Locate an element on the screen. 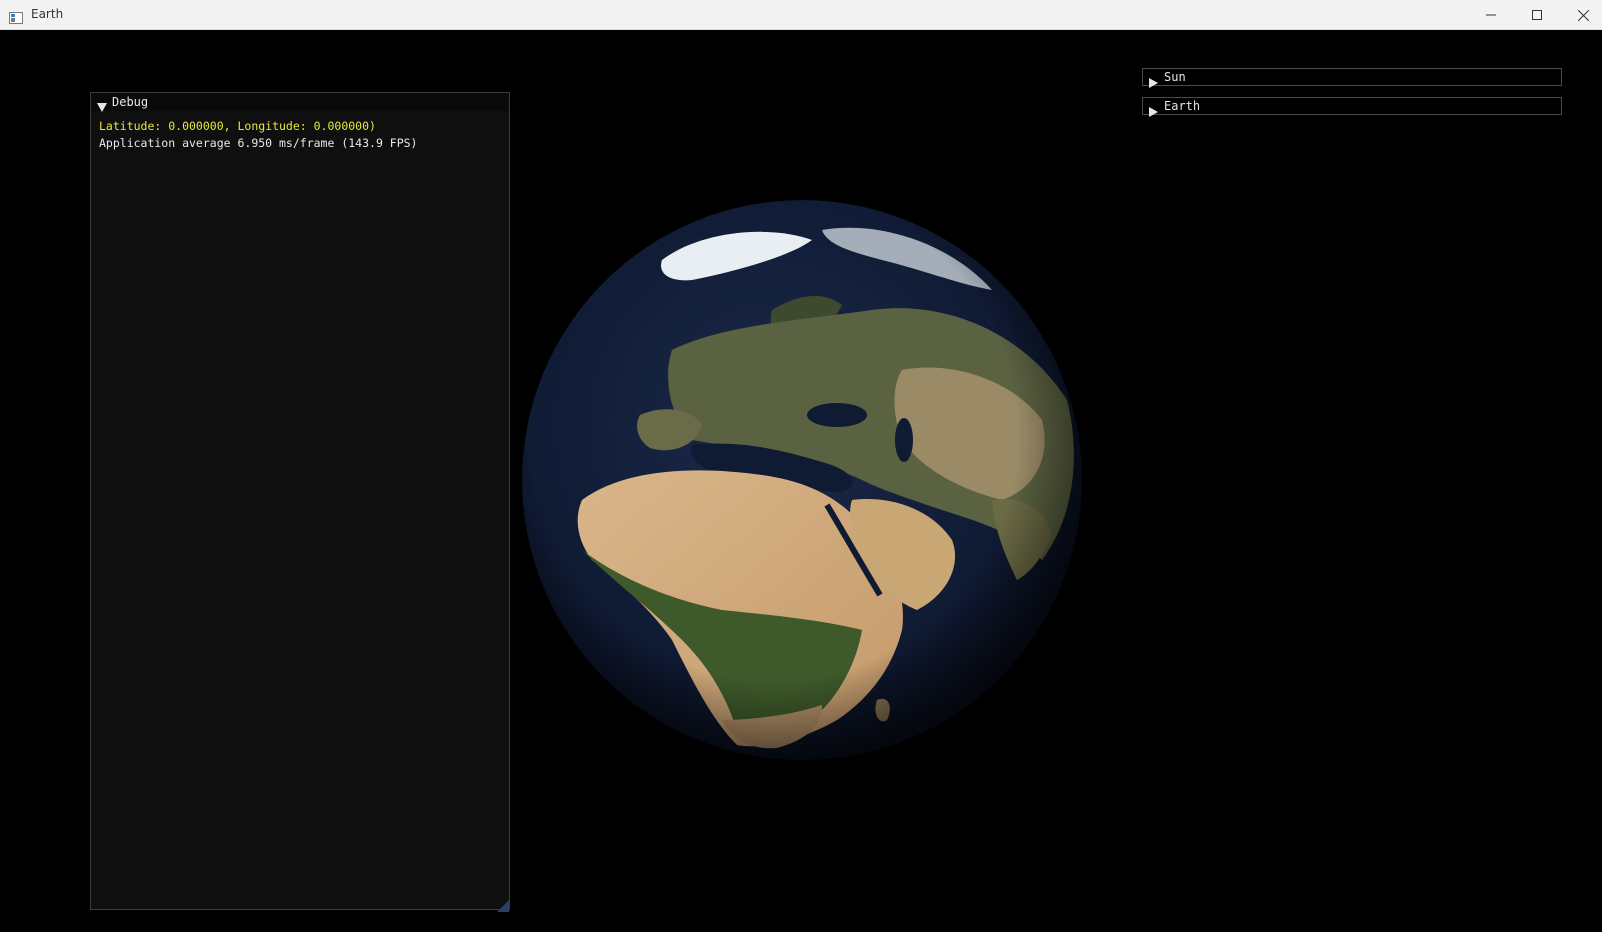 Image resolution: width=1602 pixels, height=932 pixels. minimize-button is located at coordinates (1491, 15).